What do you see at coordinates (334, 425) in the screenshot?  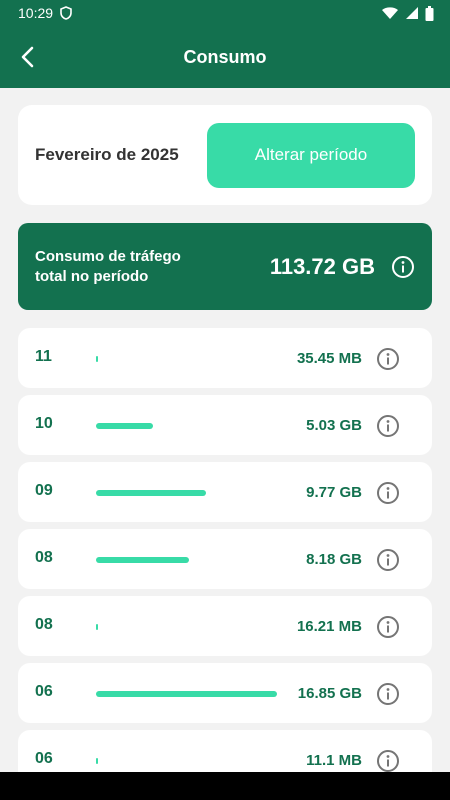 I see `usage-value: 5.03 GB` at bounding box center [334, 425].